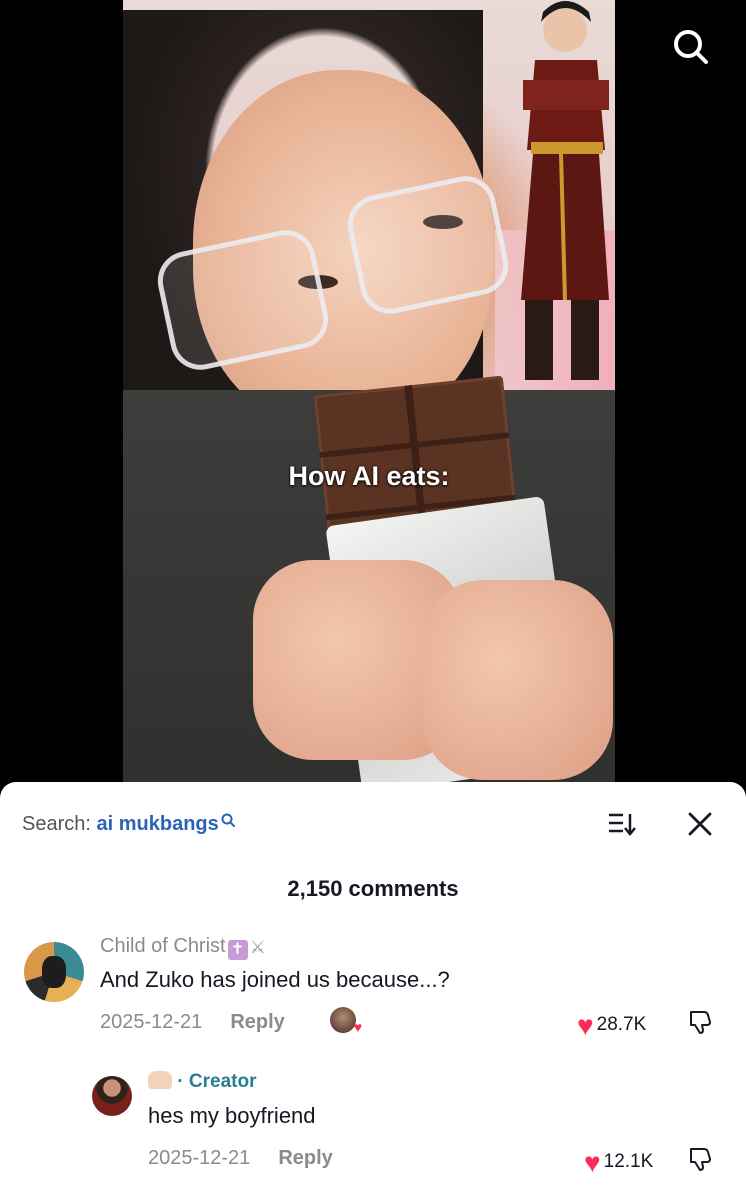 The width and height of the screenshot is (746, 1200). What do you see at coordinates (158, 824) in the screenshot?
I see `search-query: ai mukbangs` at bounding box center [158, 824].